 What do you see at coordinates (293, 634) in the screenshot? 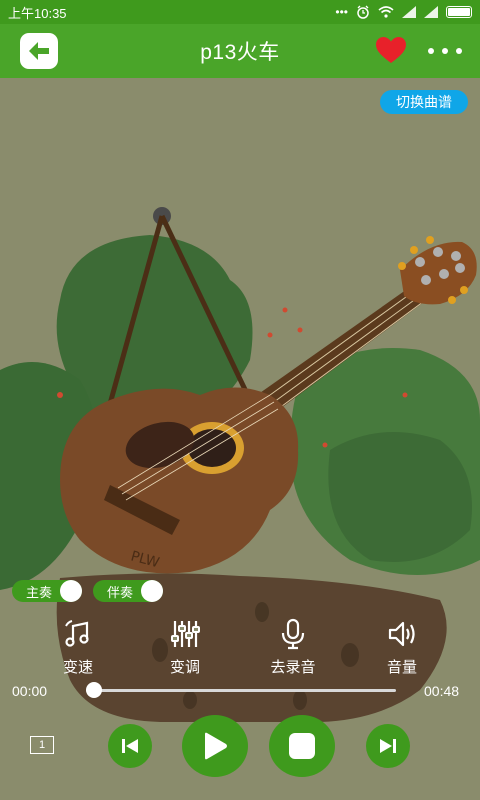
I see `microphone-icon` at bounding box center [293, 634].